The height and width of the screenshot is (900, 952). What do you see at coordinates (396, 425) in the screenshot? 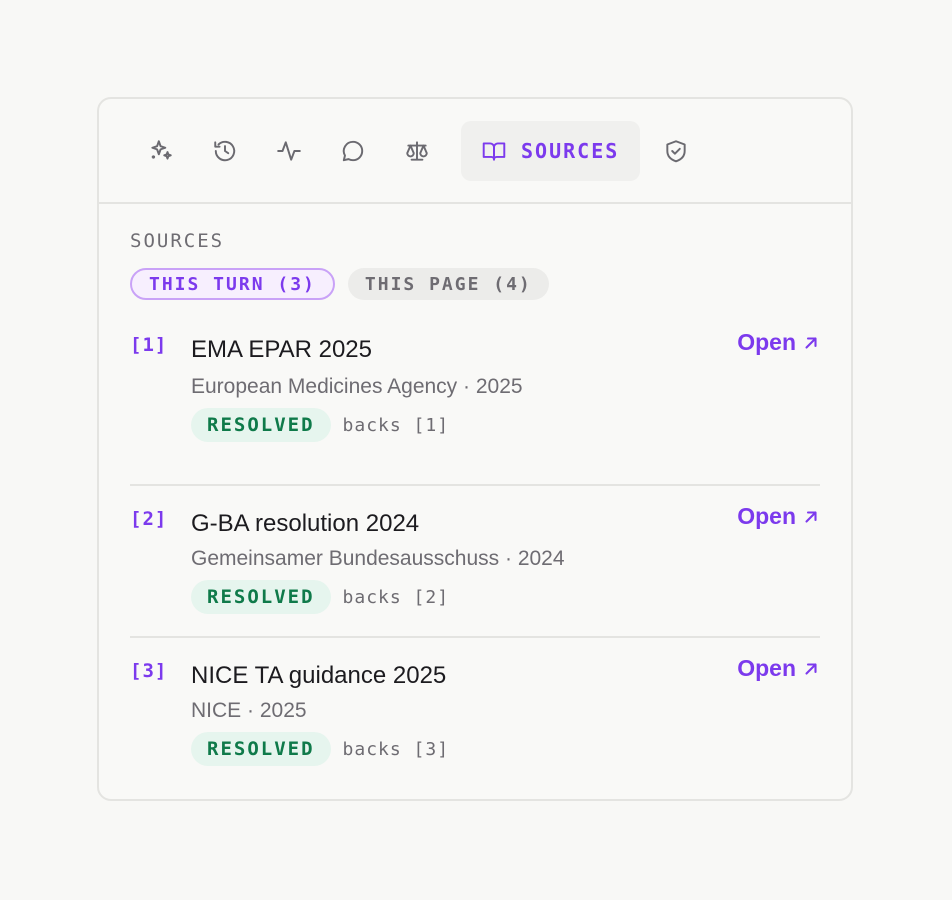
I see `backs-label: backs [1]` at bounding box center [396, 425].